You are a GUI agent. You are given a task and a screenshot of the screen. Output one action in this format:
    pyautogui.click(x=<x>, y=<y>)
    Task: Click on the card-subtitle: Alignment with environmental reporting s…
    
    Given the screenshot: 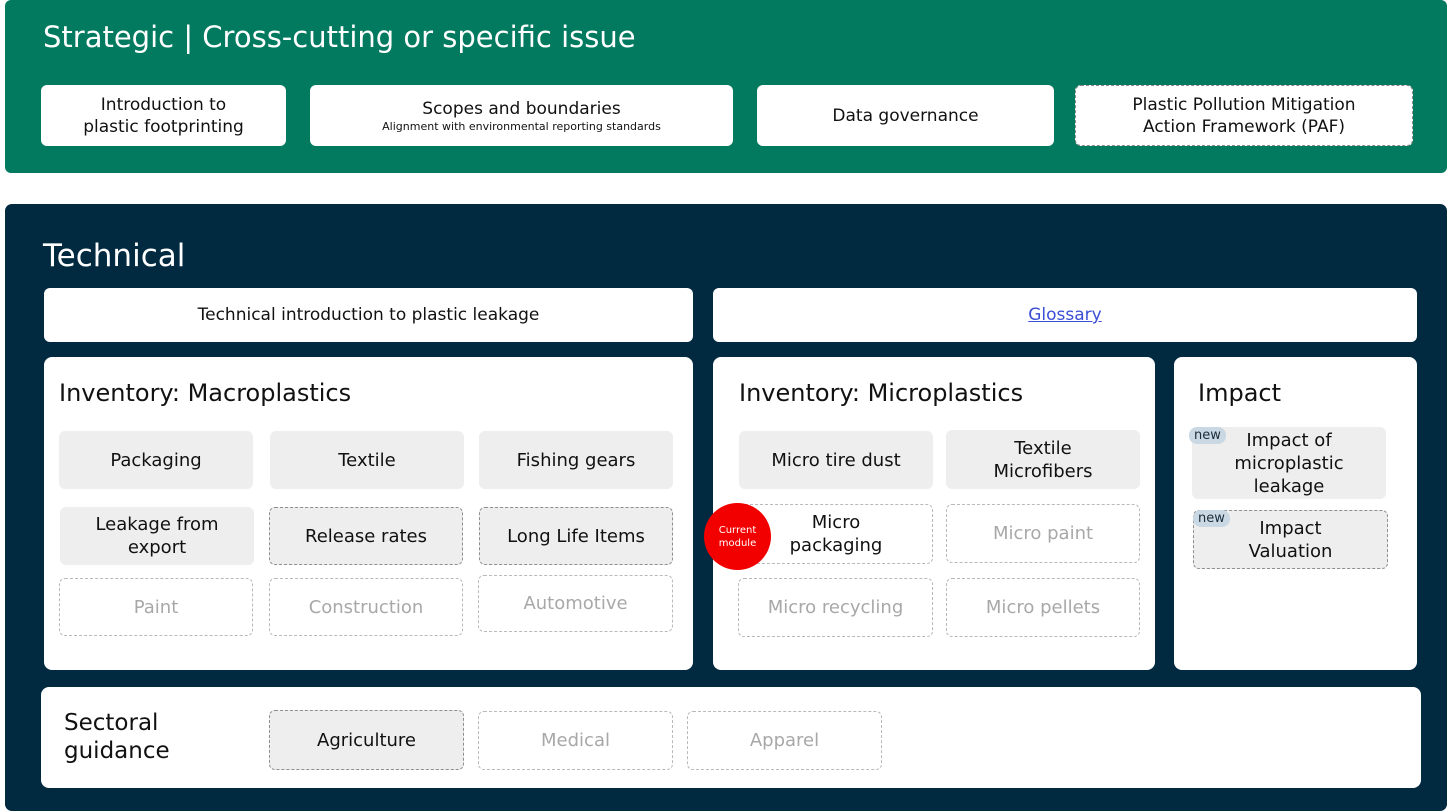 What is the action you would take?
    pyautogui.click(x=521, y=126)
    